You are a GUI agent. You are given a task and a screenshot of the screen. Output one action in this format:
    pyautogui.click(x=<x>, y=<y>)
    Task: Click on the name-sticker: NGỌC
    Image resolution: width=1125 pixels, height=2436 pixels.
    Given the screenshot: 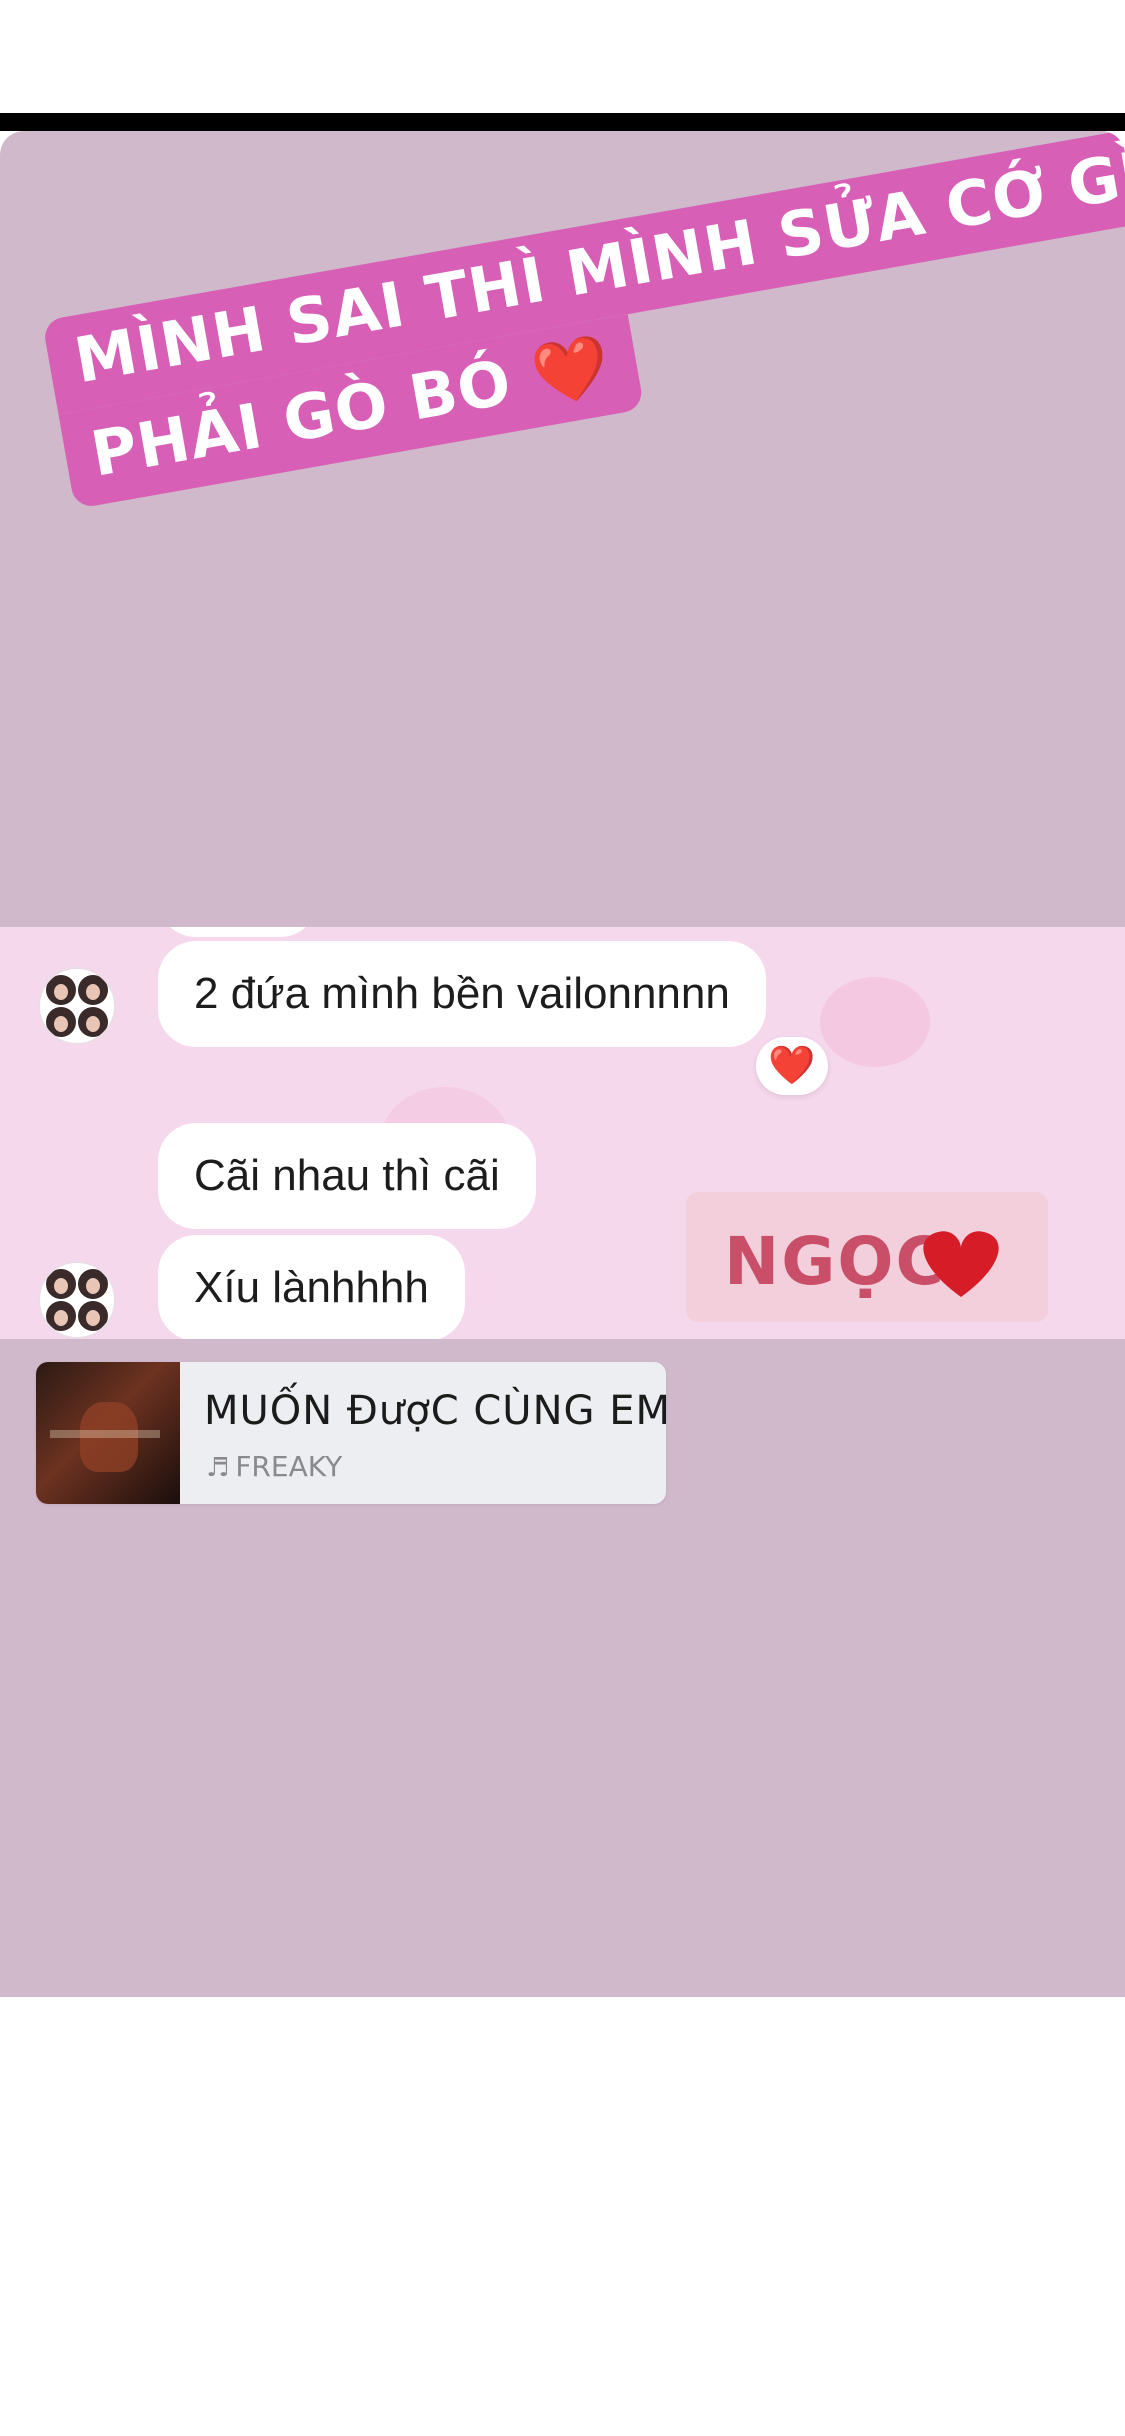 What is the action you would take?
    pyautogui.click(x=867, y=1257)
    